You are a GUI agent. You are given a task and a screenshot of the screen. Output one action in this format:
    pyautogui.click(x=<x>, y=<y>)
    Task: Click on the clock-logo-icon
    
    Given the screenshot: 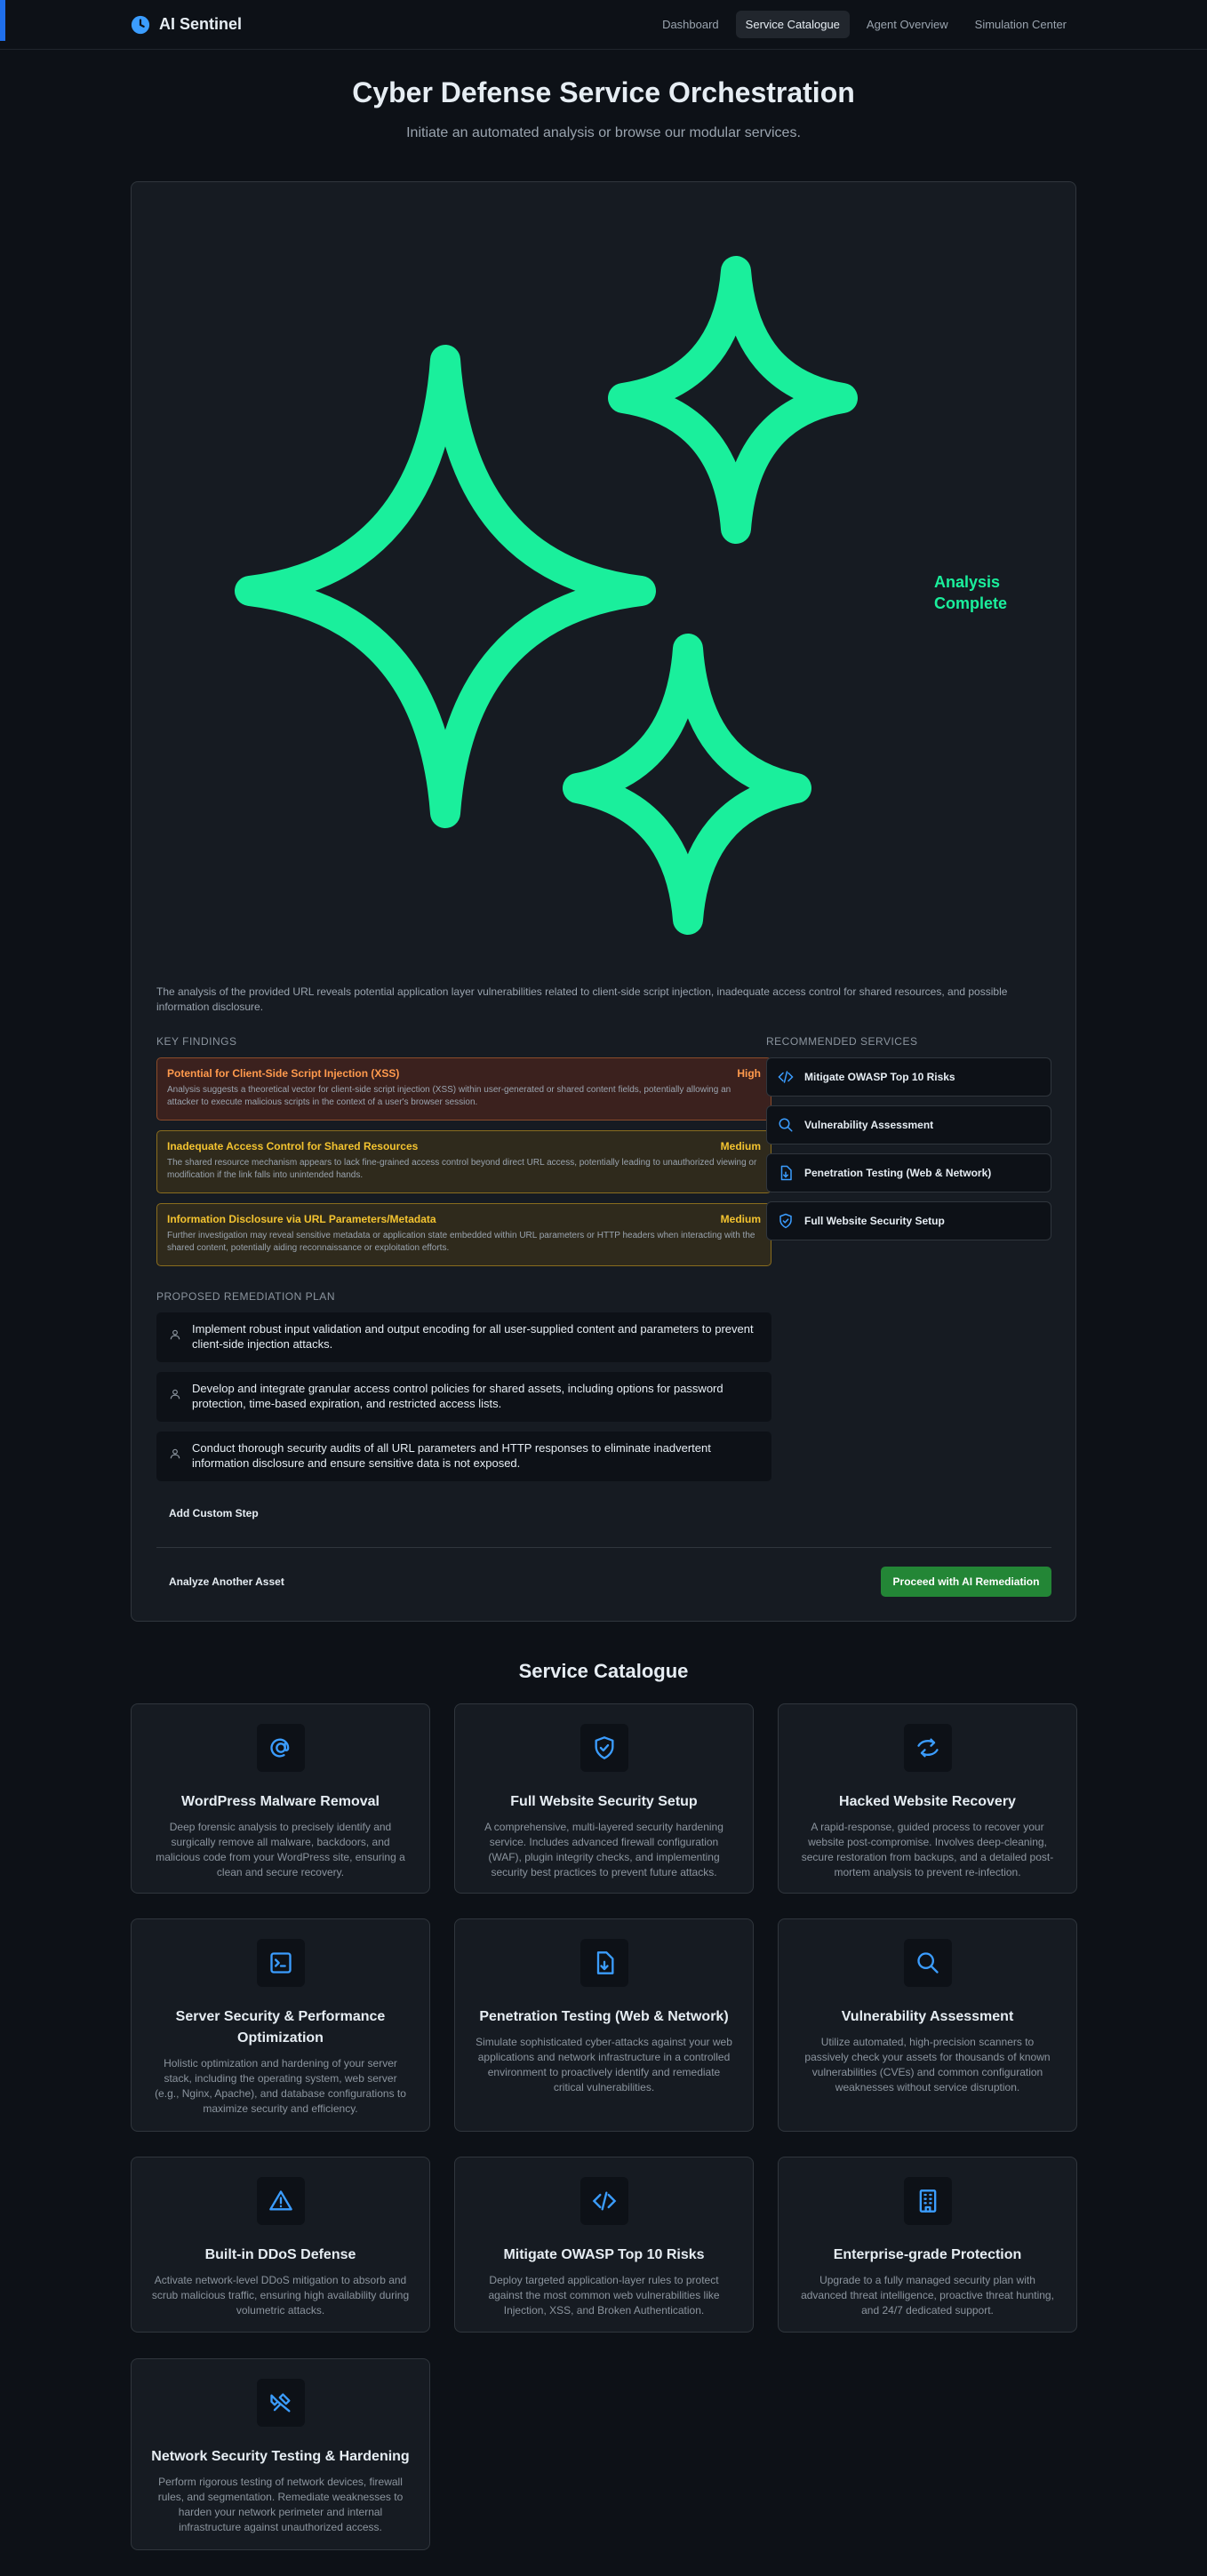 What is the action you would take?
    pyautogui.click(x=140, y=24)
    